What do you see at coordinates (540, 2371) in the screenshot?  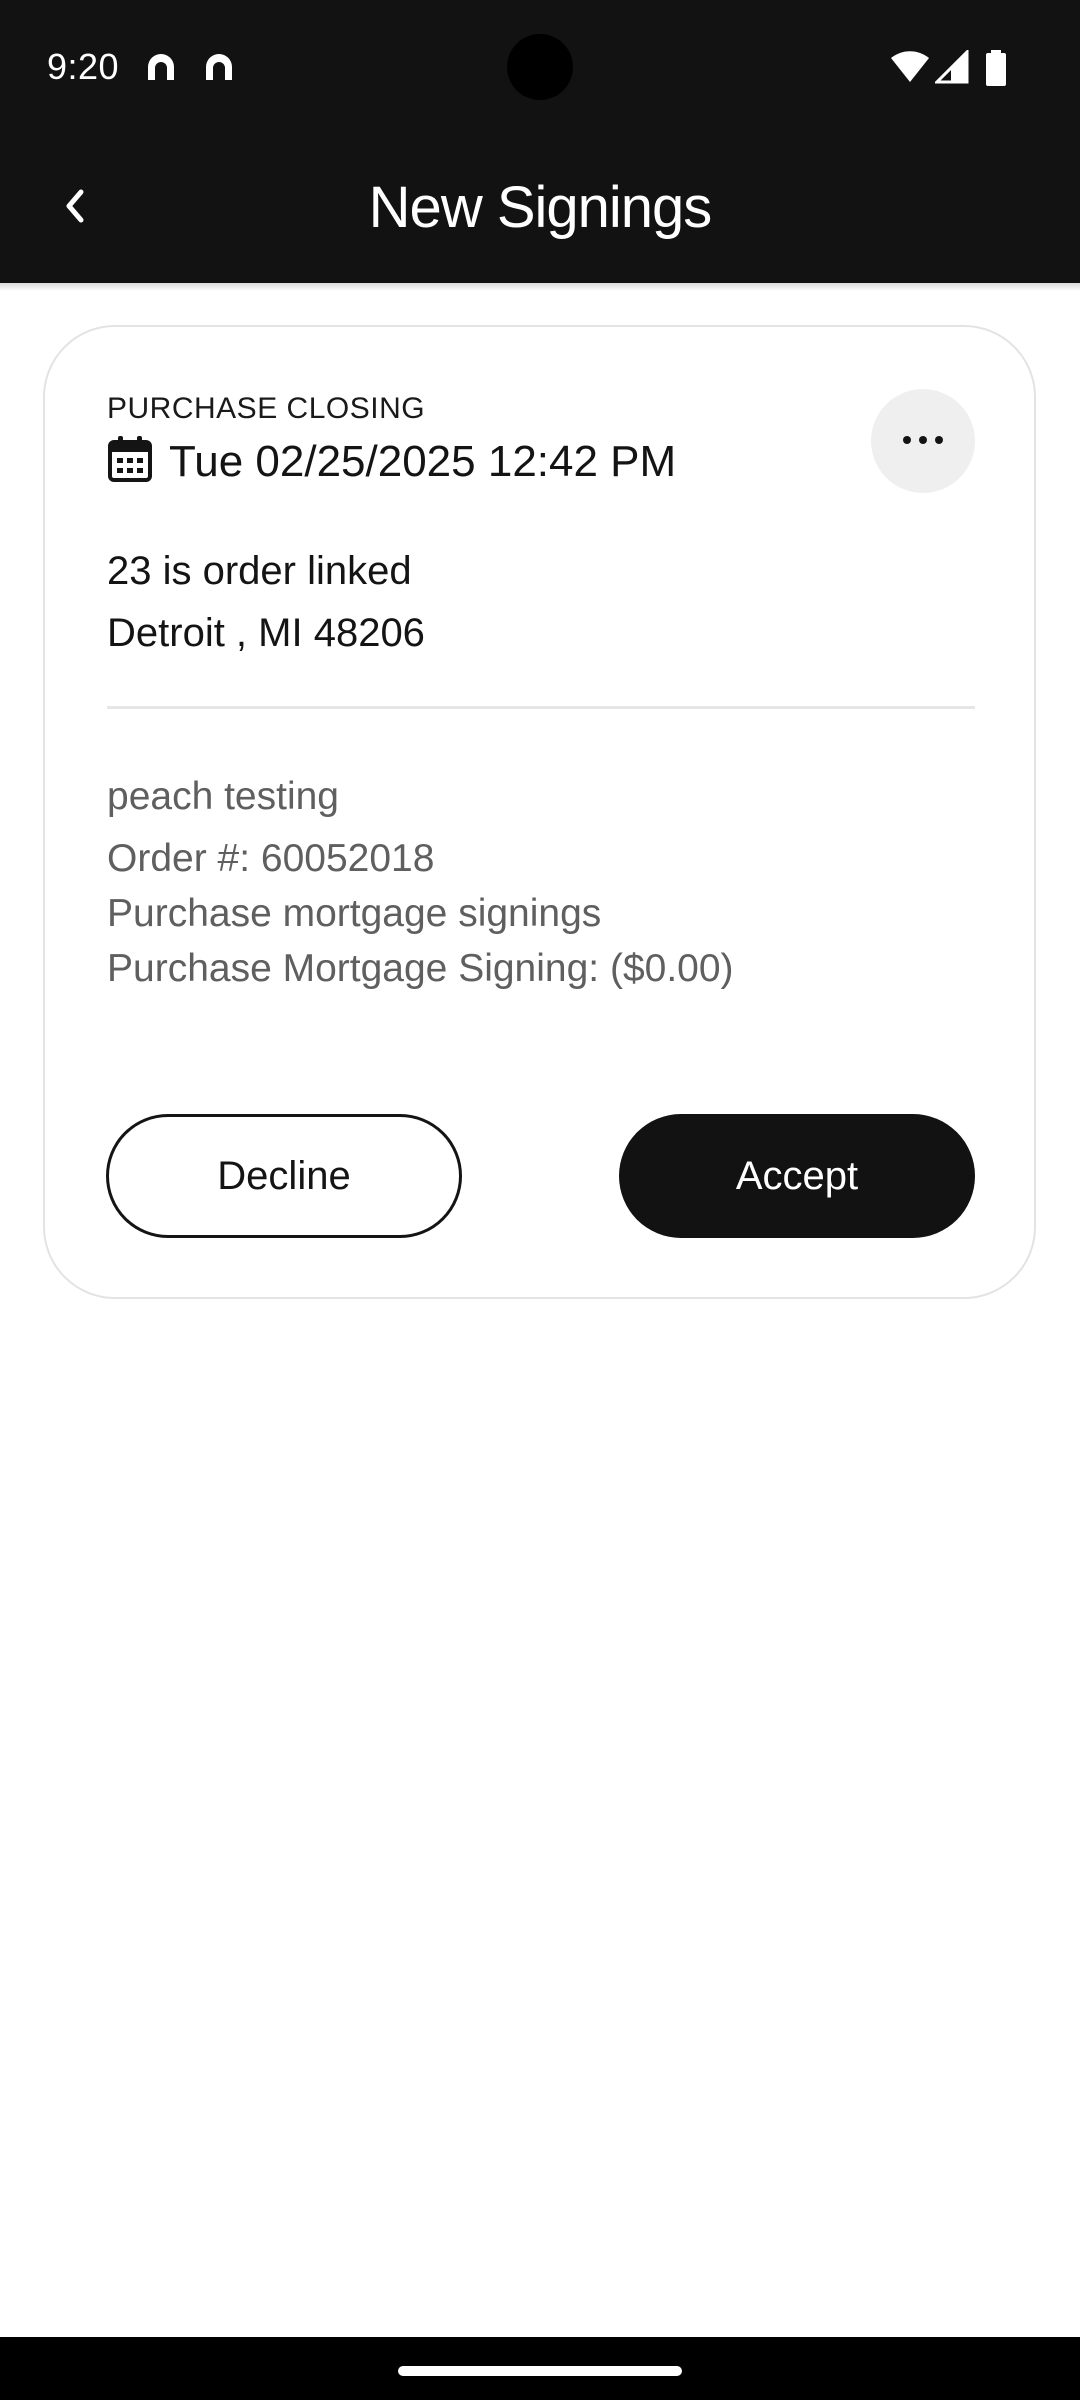 I see `home-indicator` at bounding box center [540, 2371].